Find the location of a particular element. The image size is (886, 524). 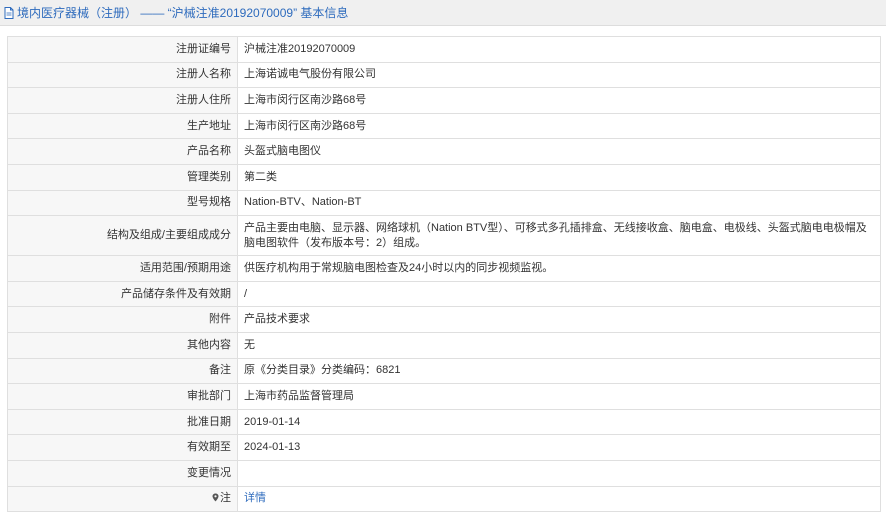

row-value: 产品技术要求 is located at coordinates (559, 319).